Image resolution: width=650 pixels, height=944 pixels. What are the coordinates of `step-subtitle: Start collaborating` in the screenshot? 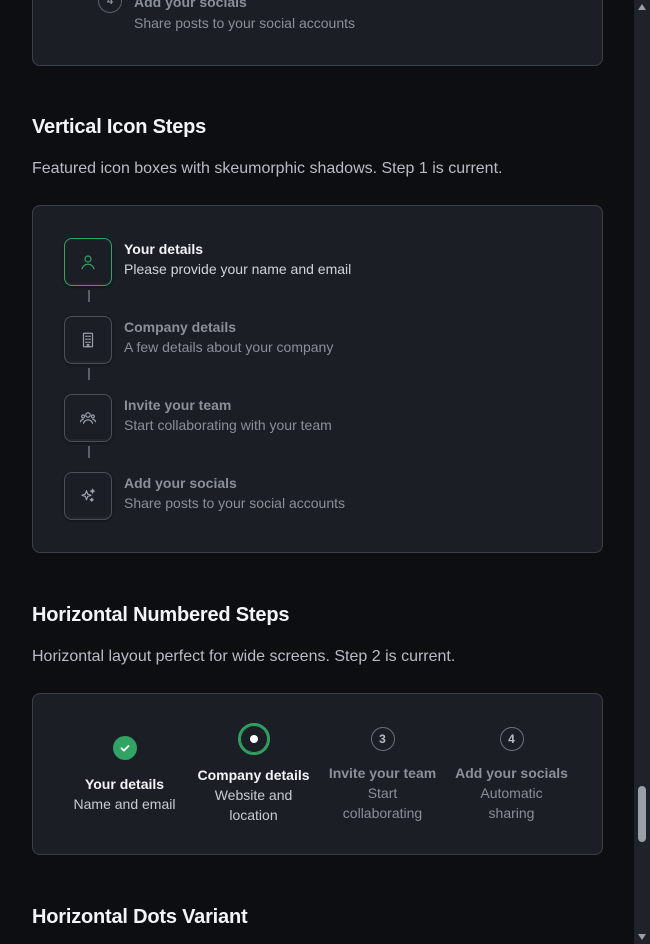 It's located at (382, 803).